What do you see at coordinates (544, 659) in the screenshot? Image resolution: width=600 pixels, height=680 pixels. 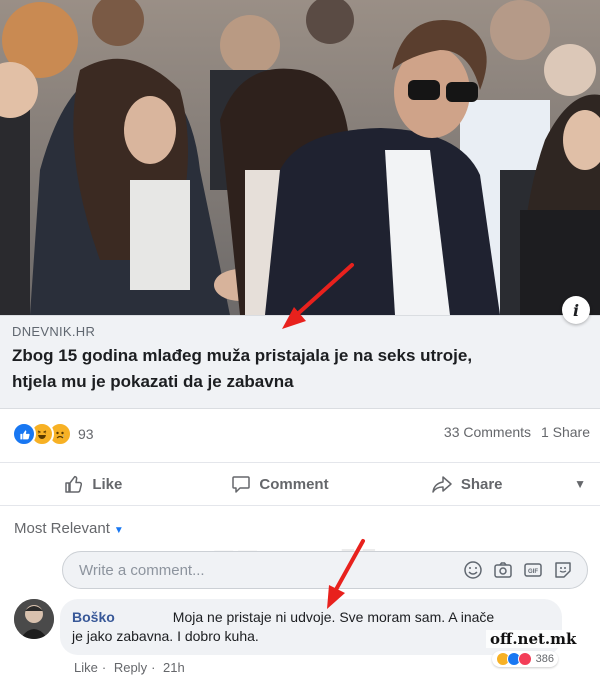 I see `comment-reaction-count: 386` at bounding box center [544, 659].